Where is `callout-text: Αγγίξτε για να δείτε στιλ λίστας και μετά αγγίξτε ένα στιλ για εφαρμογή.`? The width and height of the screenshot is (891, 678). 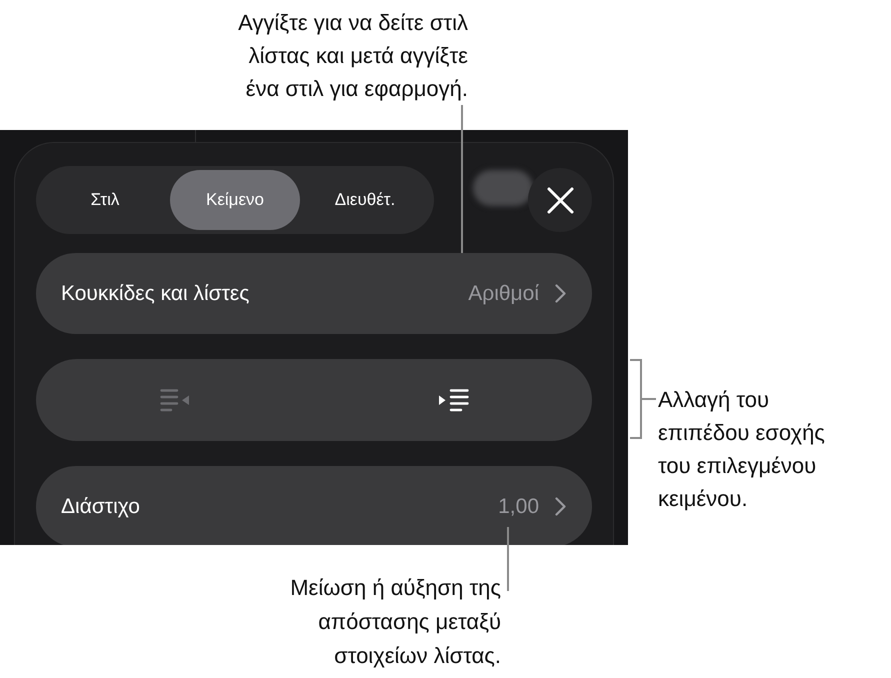 callout-text: Αγγίξτε για να δείτε στιλ λίστας και μετά αγγίξτε ένα στιλ για εφαρμογή. is located at coordinates (353, 56).